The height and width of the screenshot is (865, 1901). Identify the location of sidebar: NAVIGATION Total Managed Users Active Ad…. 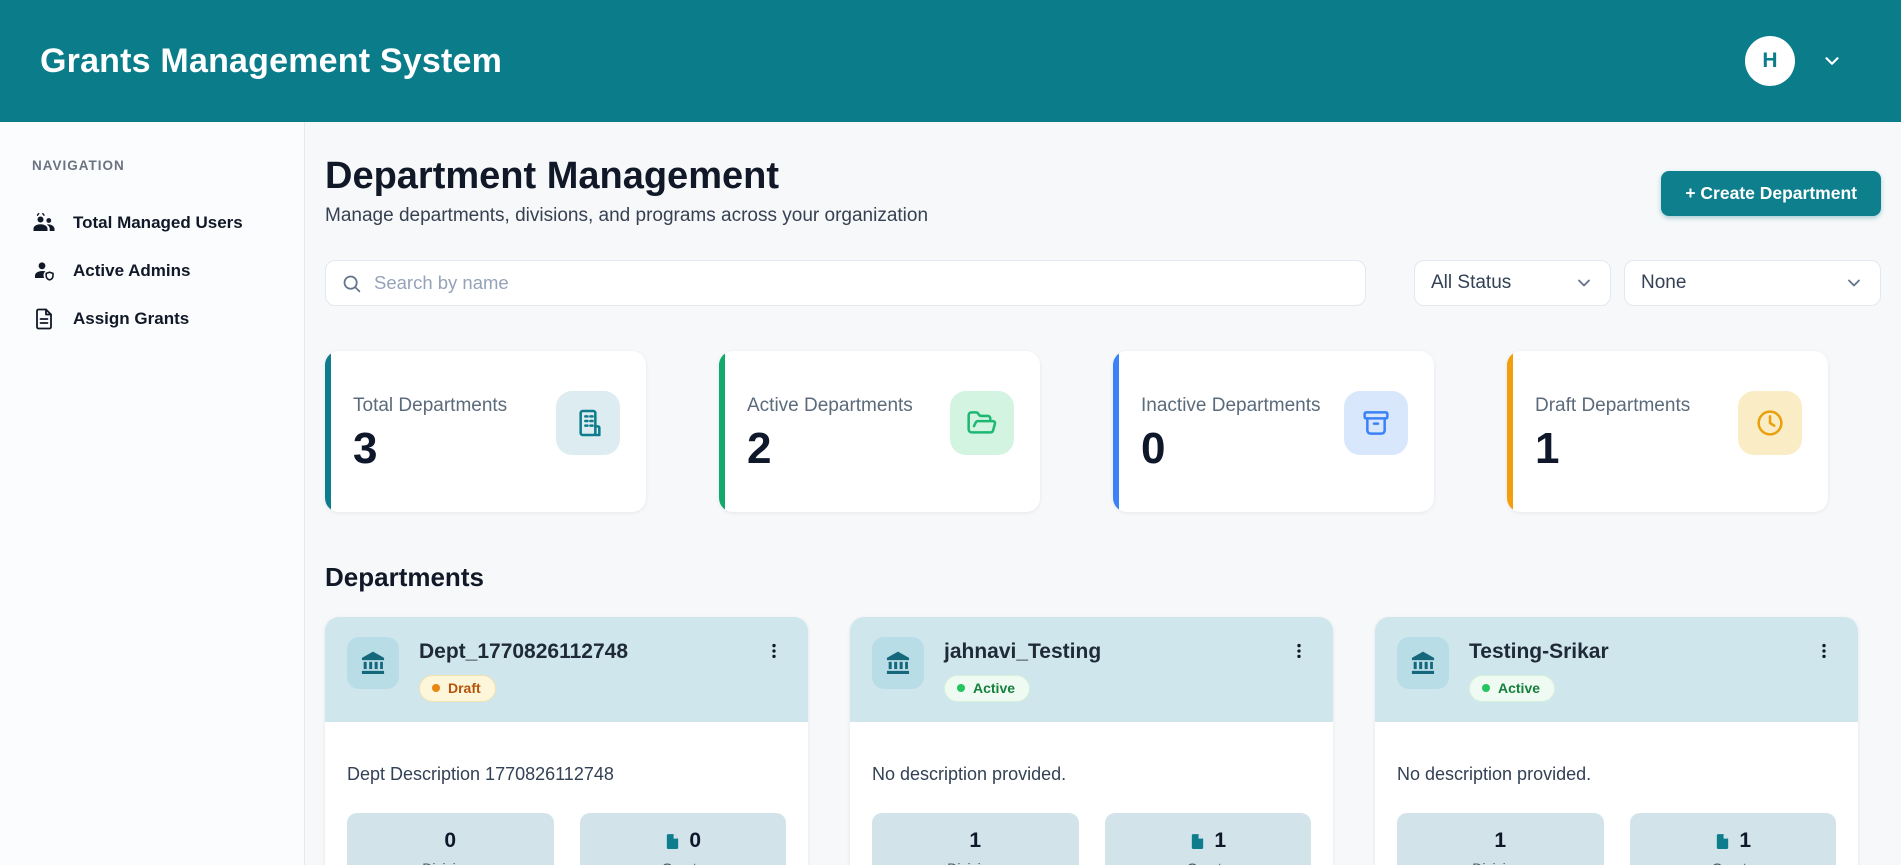
(152, 493).